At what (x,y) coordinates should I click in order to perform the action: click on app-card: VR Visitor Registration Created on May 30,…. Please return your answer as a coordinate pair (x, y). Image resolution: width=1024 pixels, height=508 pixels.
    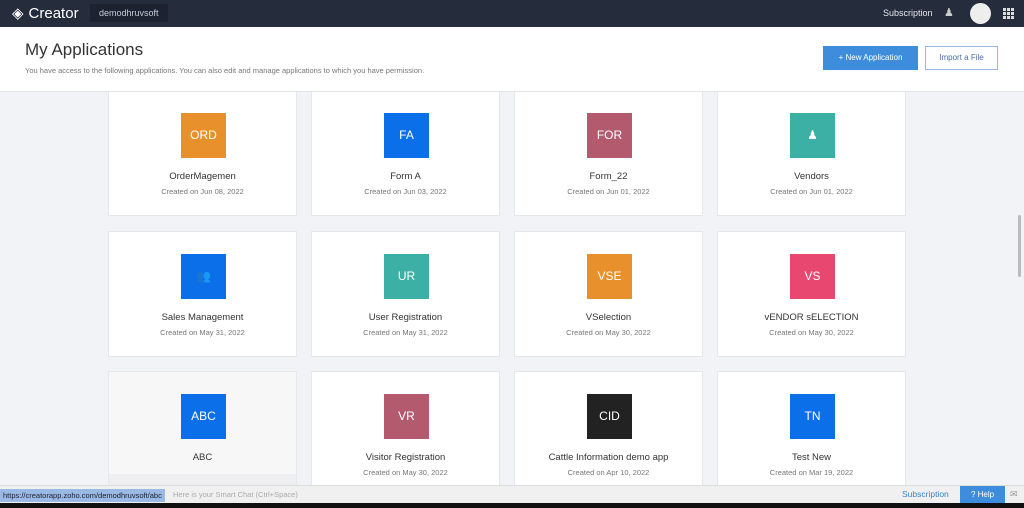
    Looking at the image, I should click on (405, 428).